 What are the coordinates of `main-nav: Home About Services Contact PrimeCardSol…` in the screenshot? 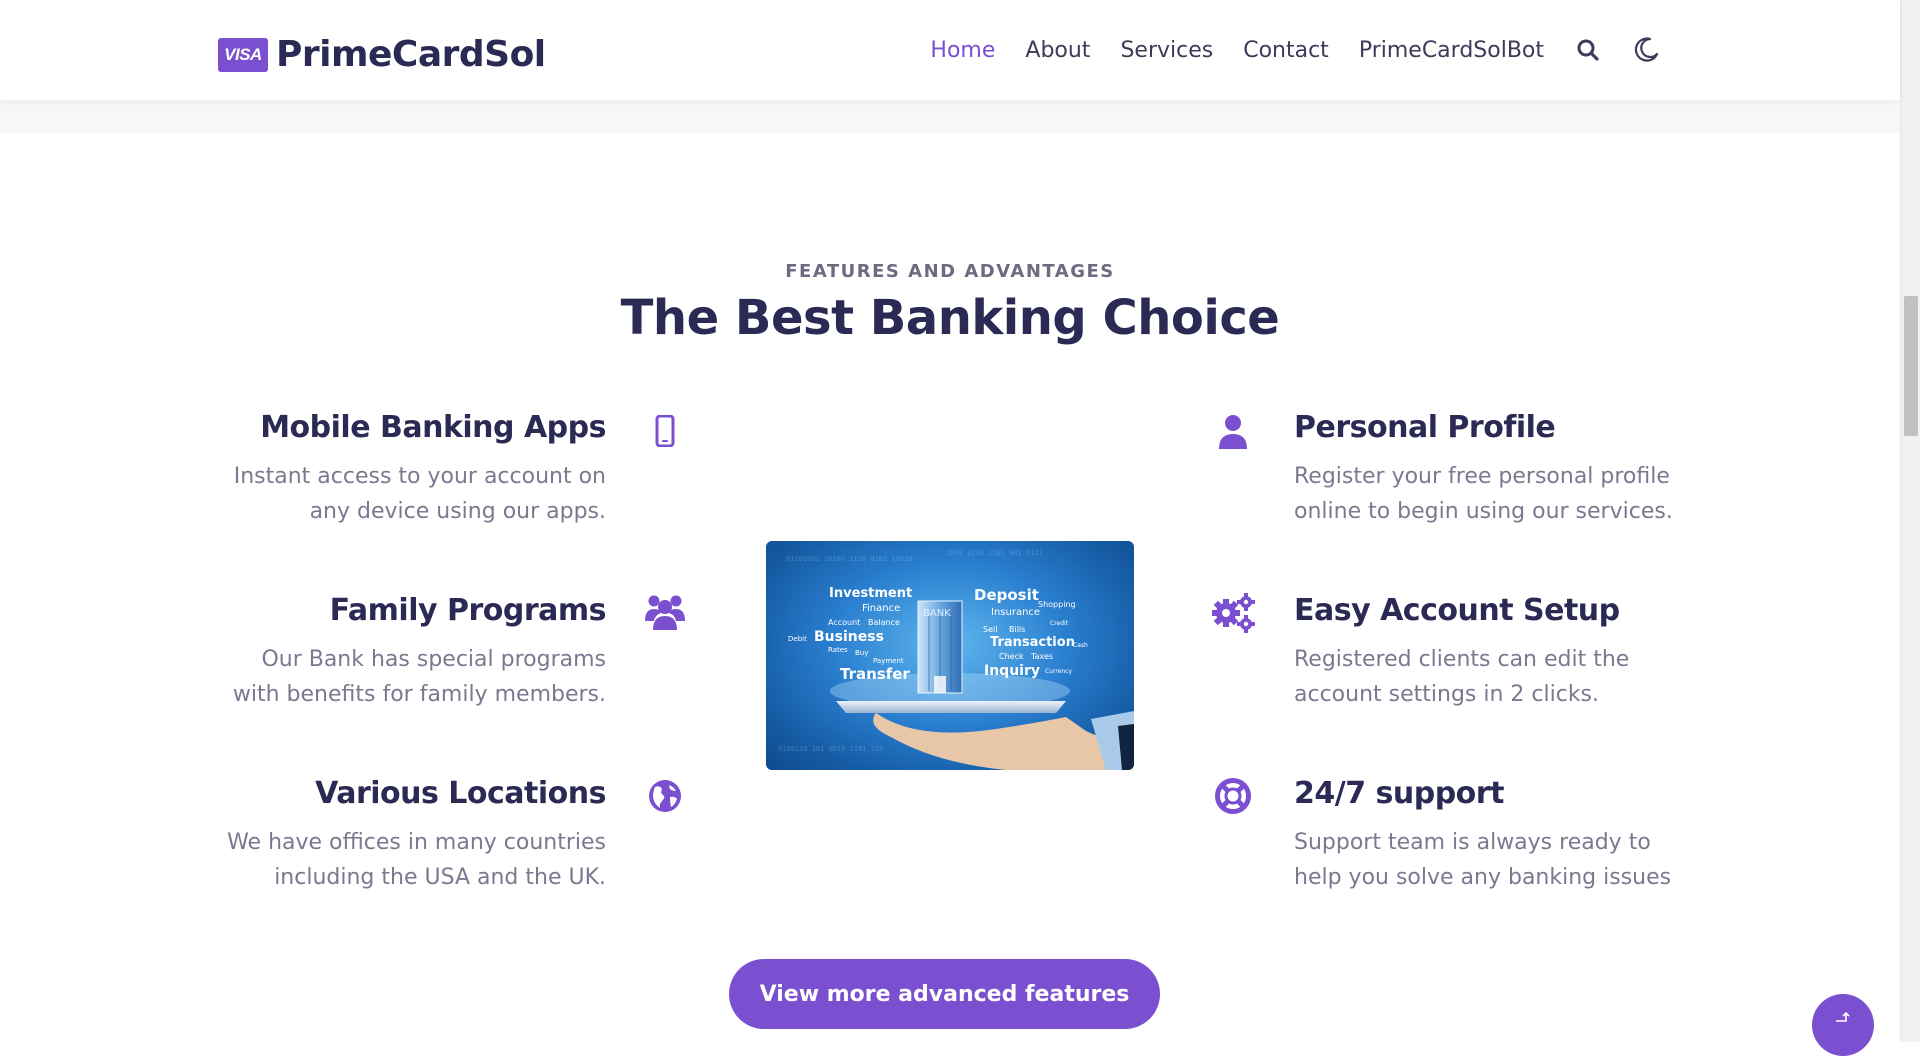 It's located at (1295, 50).